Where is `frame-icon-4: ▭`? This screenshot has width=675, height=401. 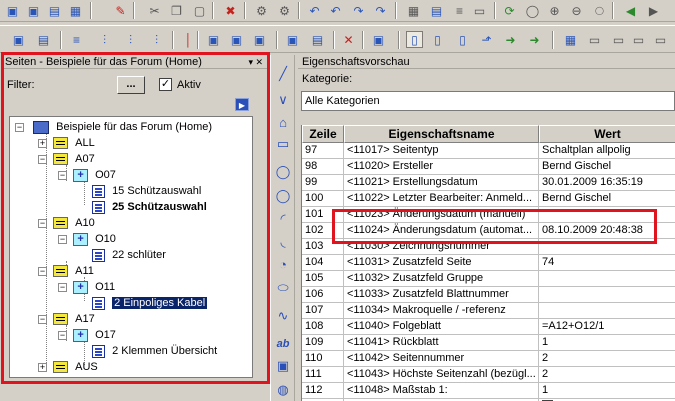 frame-icon-4: ▭ is located at coordinates (660, 39).